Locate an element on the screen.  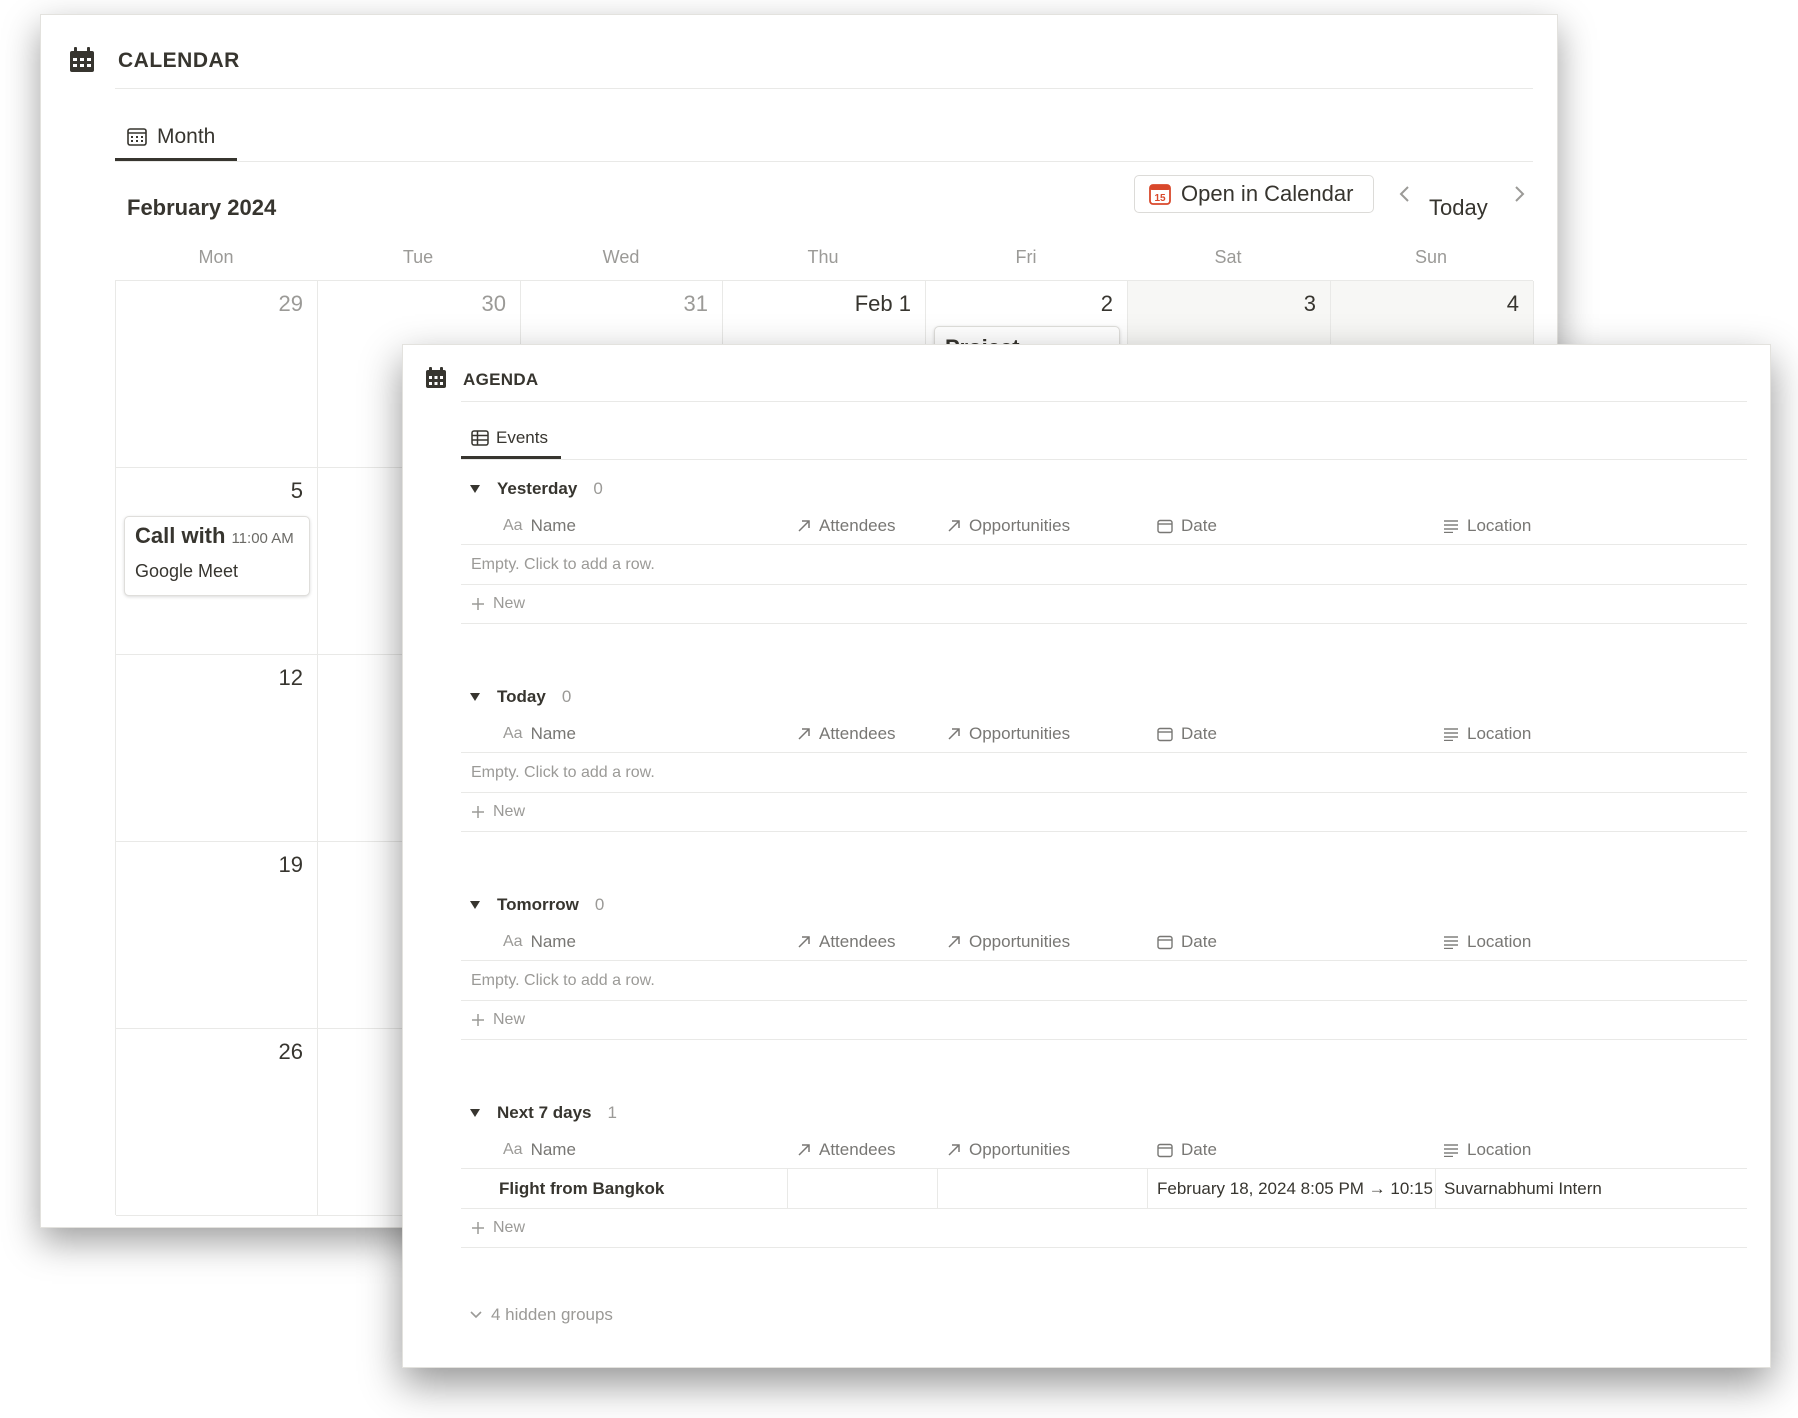
event-location: Google Meet is located at coordinates (187, 571).